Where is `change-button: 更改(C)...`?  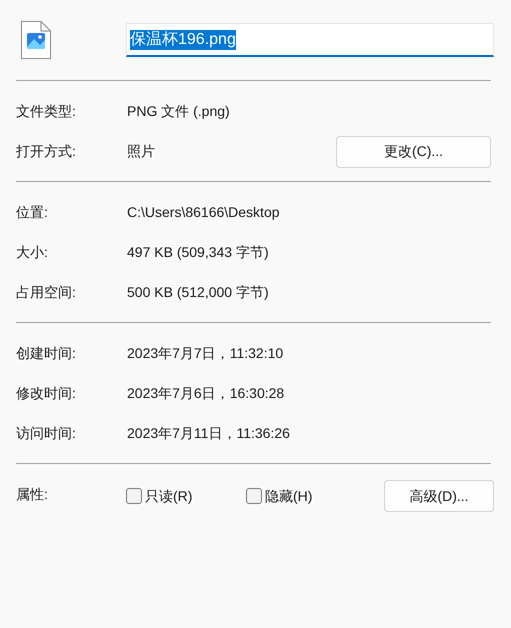 change-button: 更改(C)... is located at coordinates (413, 152).